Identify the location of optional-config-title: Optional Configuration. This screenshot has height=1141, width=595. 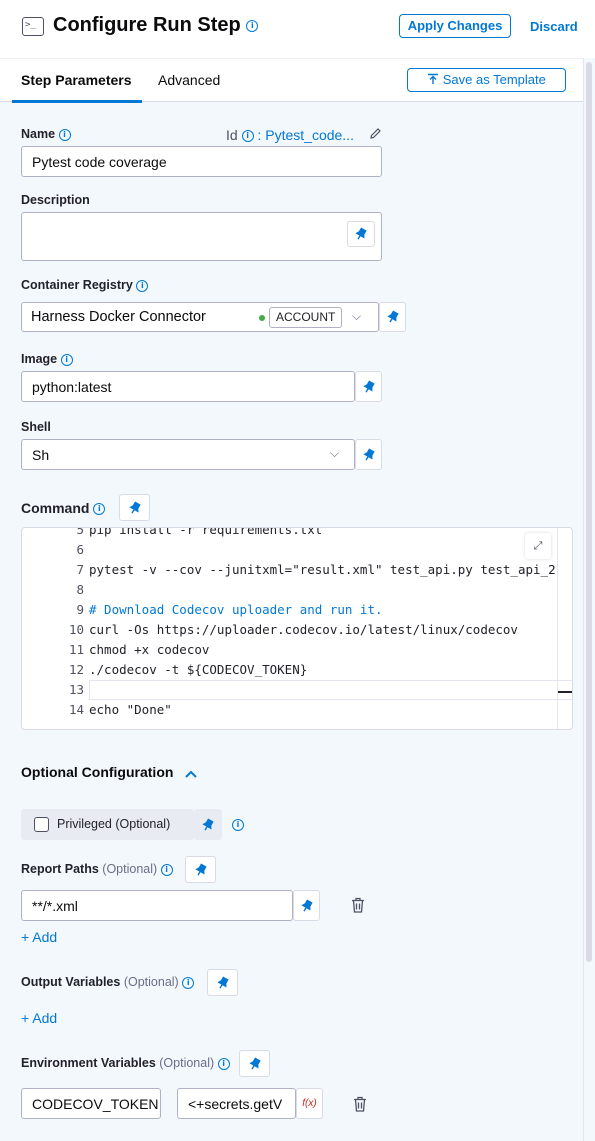
(97, 772).